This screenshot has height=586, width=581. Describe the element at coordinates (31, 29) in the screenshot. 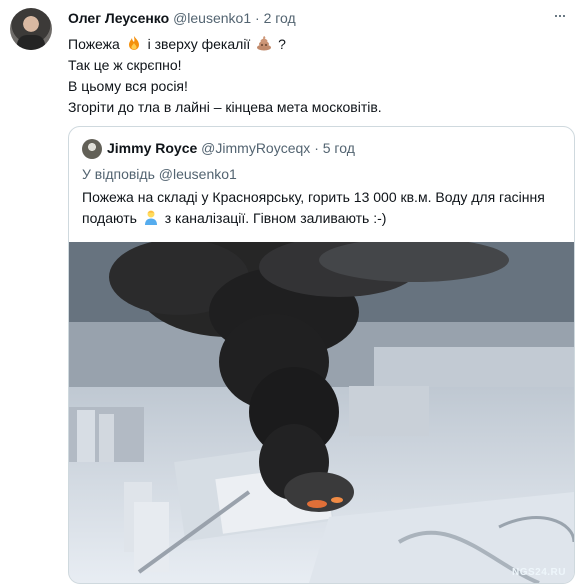

I see `author-avatar` at that location.